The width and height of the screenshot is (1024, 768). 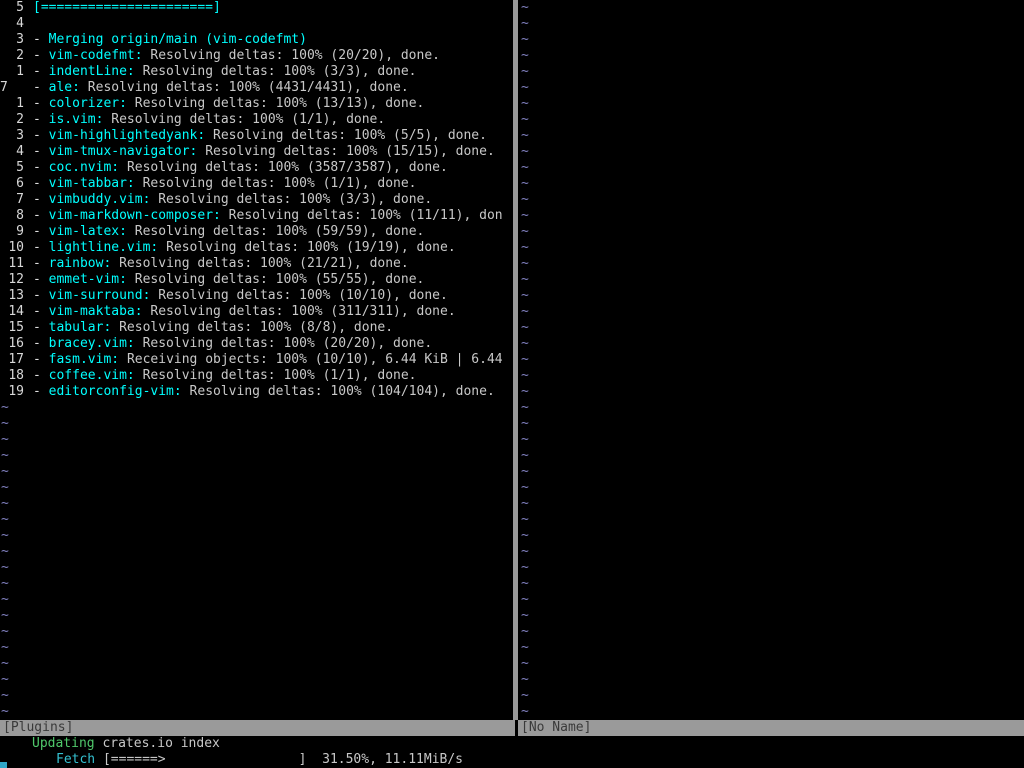 What do you see at coordinates (87, 231) in the screenshot?
I see `plugin-name: vim-latex:` at bounding box center [87, 231].